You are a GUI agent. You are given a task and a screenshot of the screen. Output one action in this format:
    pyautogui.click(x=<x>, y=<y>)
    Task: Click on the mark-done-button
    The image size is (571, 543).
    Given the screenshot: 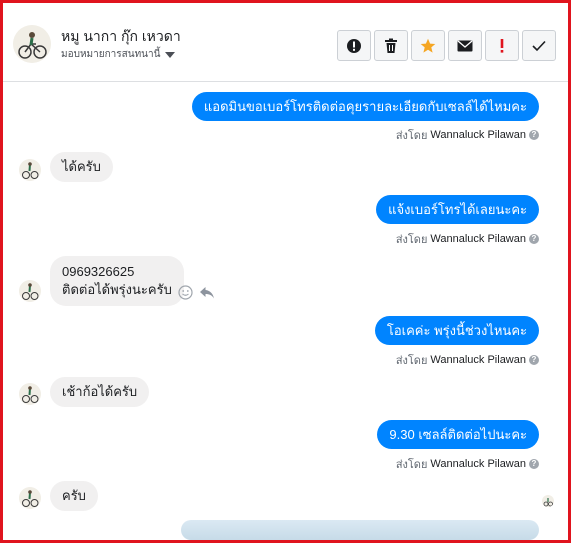 What is the action you would take?
    pyautogui.click(x=539, y=45)
    